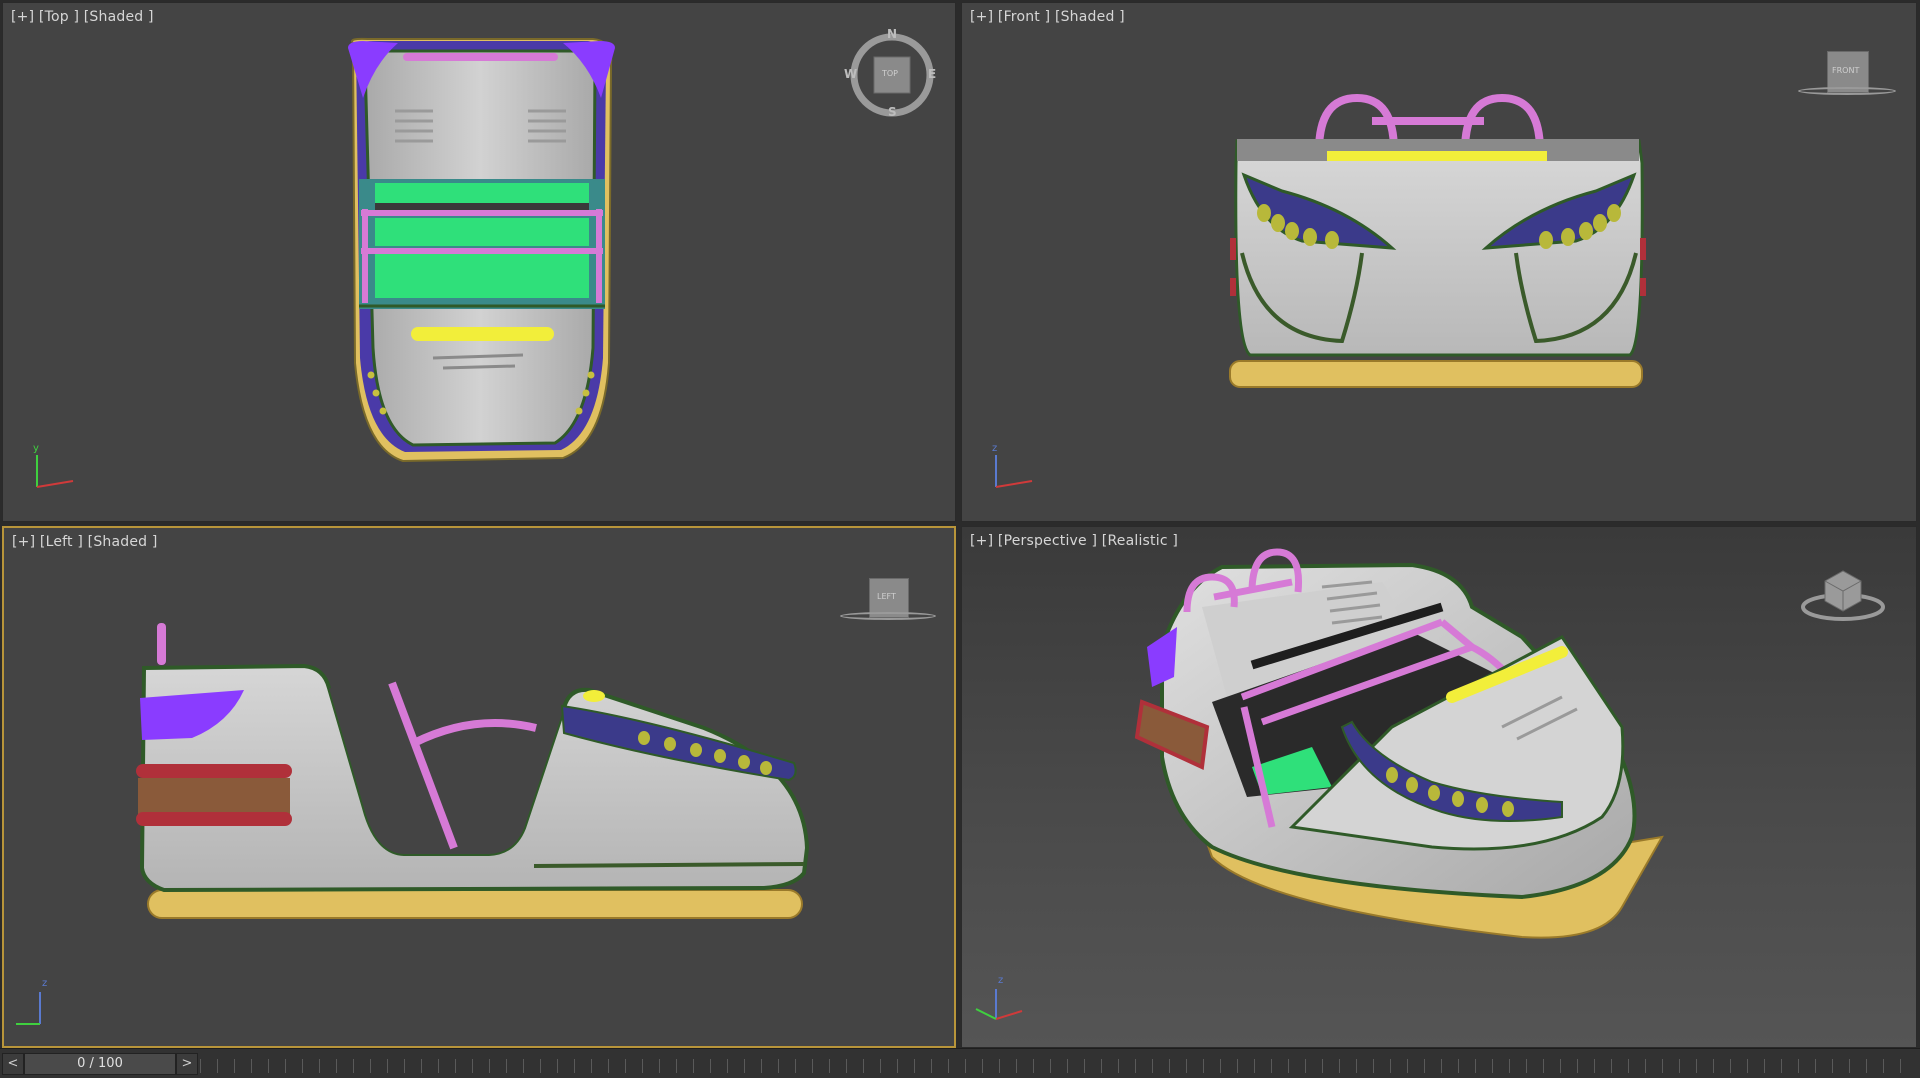 Image resolution: width=1920 pixels, height=1078 pixels. Describe the element at coordinates (1846, 70) in the screenshot. I see `viewcube-label: FRONT` at that location.